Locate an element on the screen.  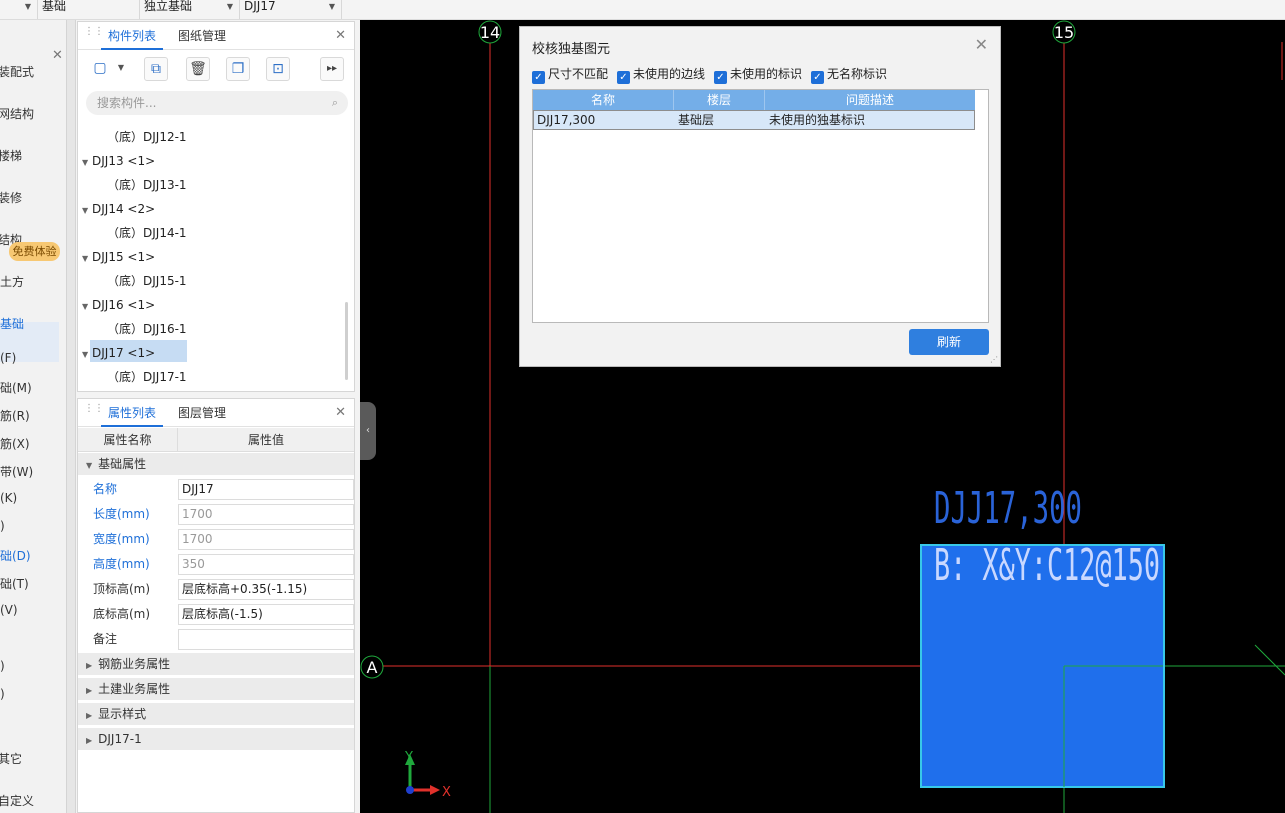
property-row: 备注 is located at coordinates (216, 639).